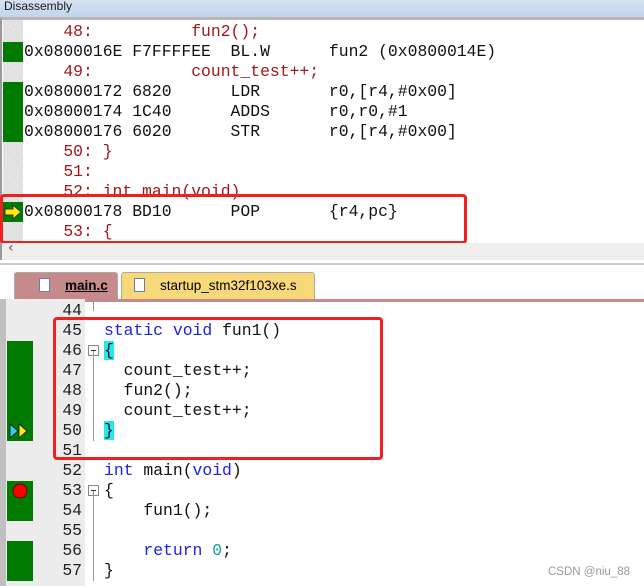 Image resolution: width=644 pixels, height=586 pixels. What do you see at coordinates (589, 572) in the screenshot?
I see `watermark: CSDN @niu_88` at bounding box center [589, 572].